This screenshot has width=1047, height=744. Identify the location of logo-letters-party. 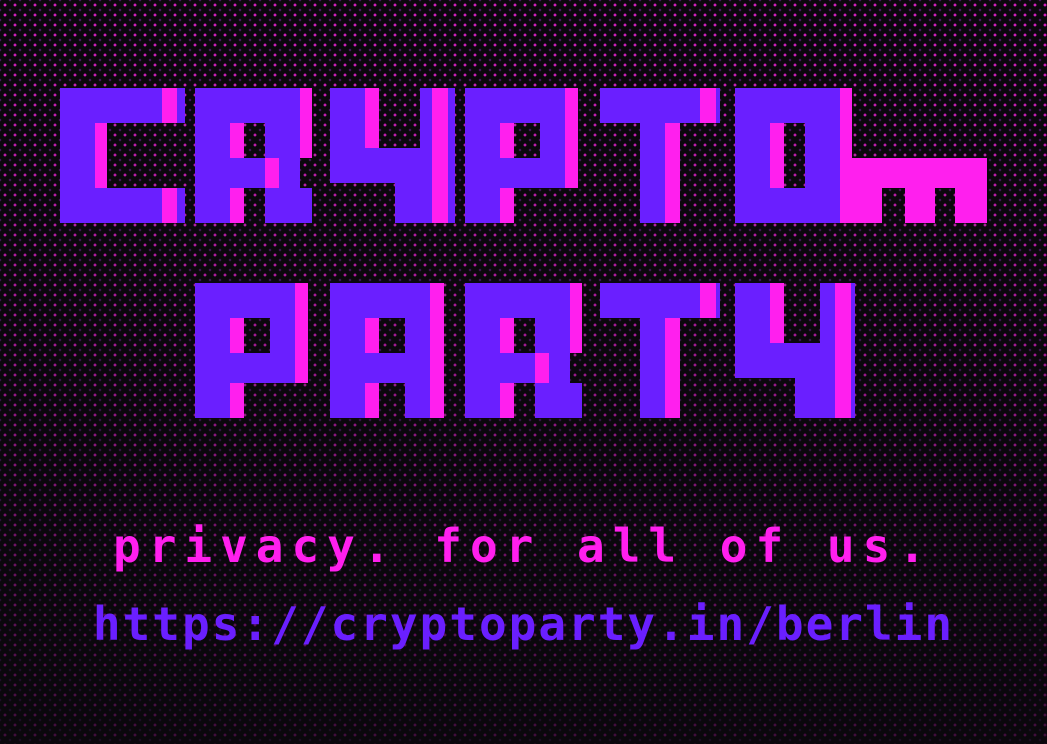
(525, 350).